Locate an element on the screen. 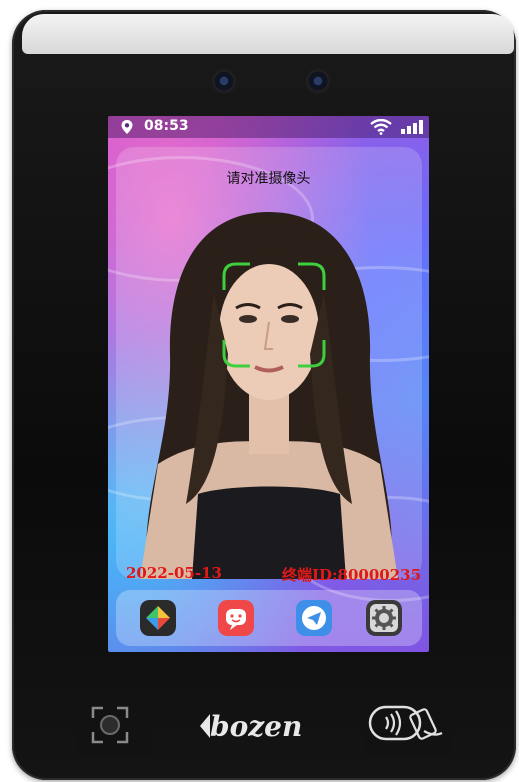 The width and height of the screenshot is (519, 782). qr-scan-icon is located at coordinates (110, 725).